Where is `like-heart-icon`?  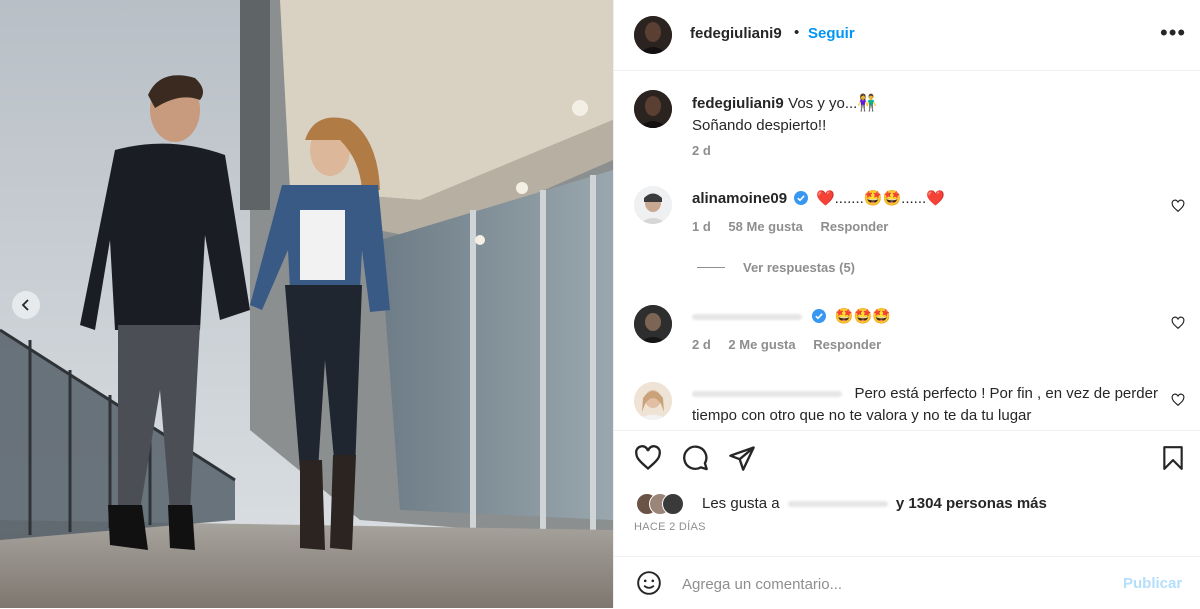 like-heart-icon is located at coordinates (648, 458).